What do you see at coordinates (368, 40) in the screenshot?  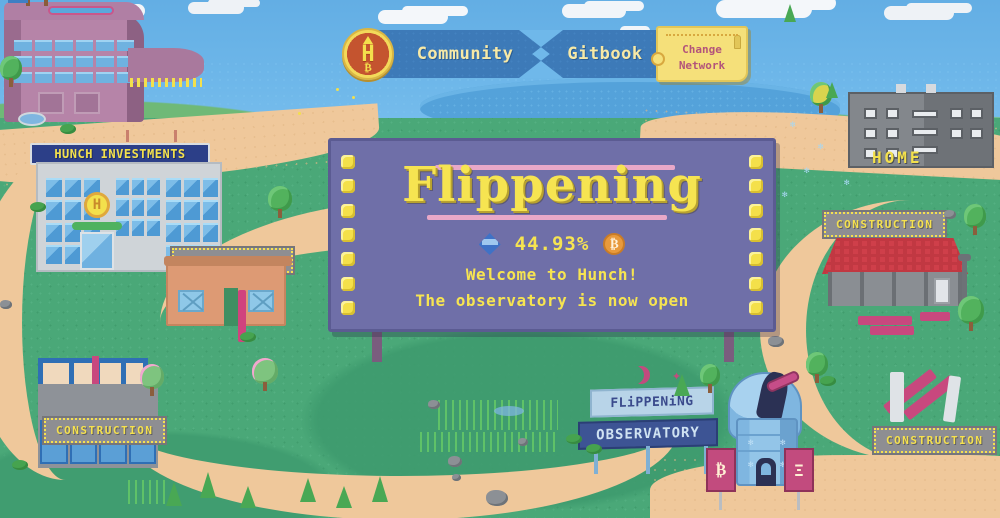 I see `ethereum-diamond-icon` at bounding box center [368, 40].